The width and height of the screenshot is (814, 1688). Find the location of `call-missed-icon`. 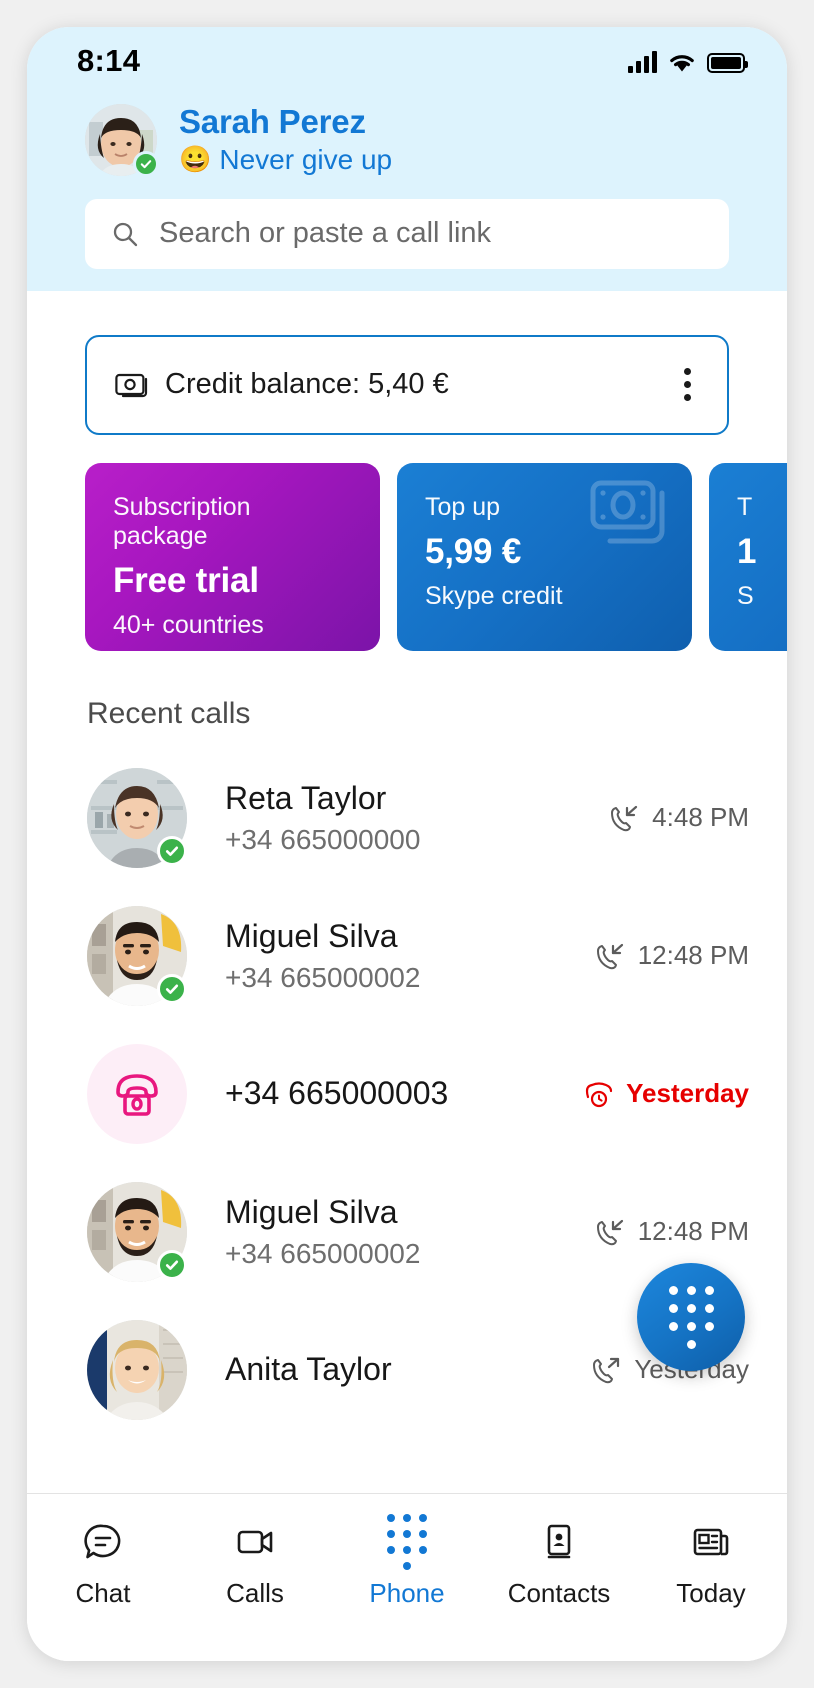

call-missed-icon is located at coordinates (599, 1094).